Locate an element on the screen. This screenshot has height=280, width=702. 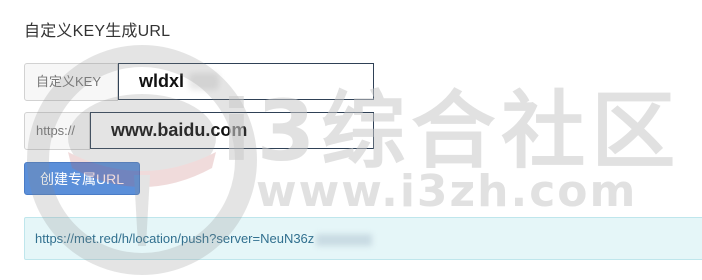
watermark-site: www.i3zh.com is located at coordinates (447, 191).